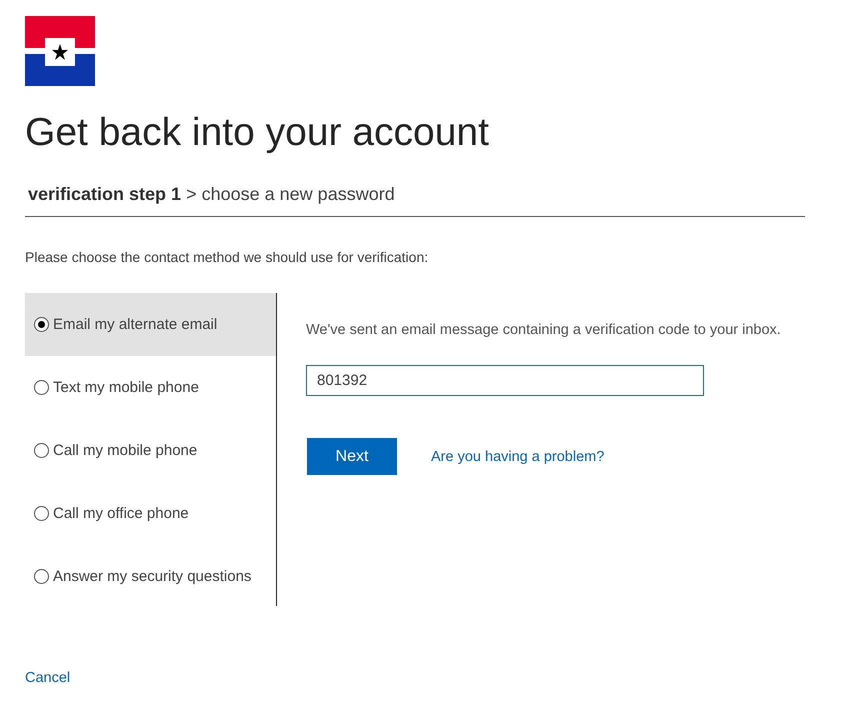  I want to click on contact-option: Call my office phone, so click(150, 513).